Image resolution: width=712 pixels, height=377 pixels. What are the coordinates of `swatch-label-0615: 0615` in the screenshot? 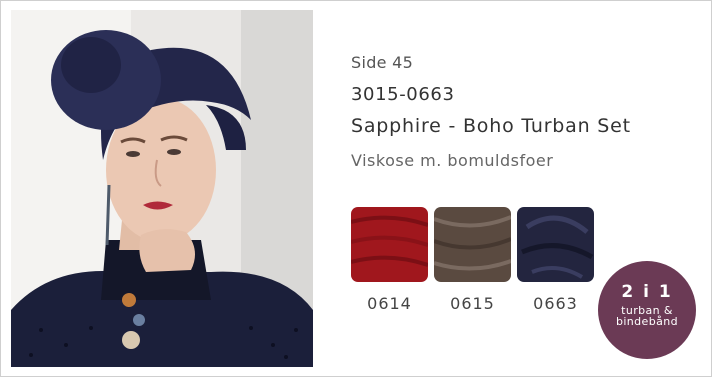 It's located at (472, 303).